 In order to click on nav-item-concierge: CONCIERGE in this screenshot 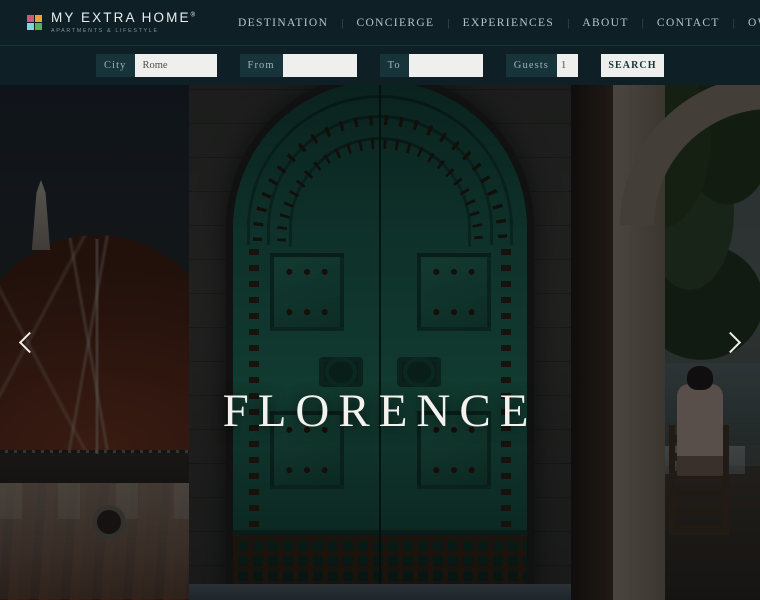, I will do `click(395, 23)`.